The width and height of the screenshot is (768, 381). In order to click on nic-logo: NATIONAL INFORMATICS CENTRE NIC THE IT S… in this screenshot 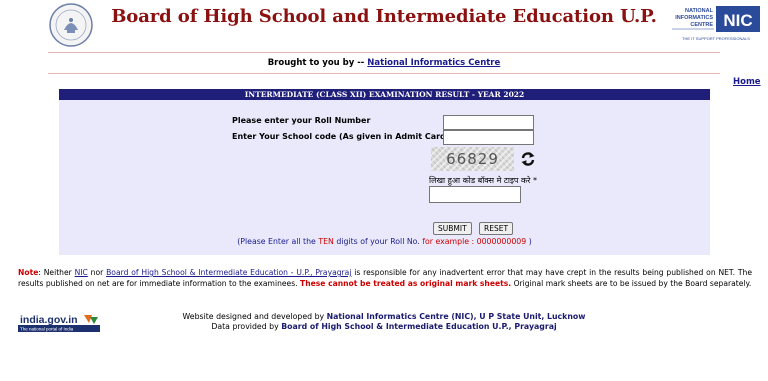, I will do `click(716, 23)`.